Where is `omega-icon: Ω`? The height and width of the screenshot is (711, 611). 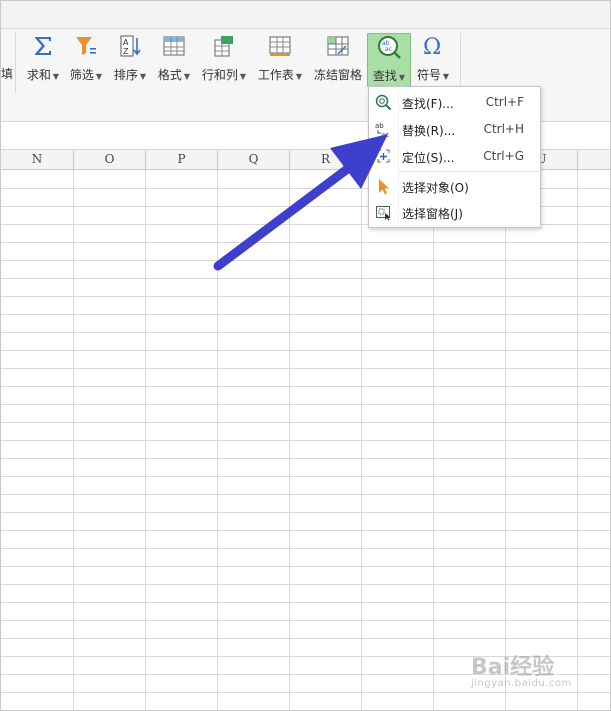
omega-icon: Ω is located at coordinates (433, 46).